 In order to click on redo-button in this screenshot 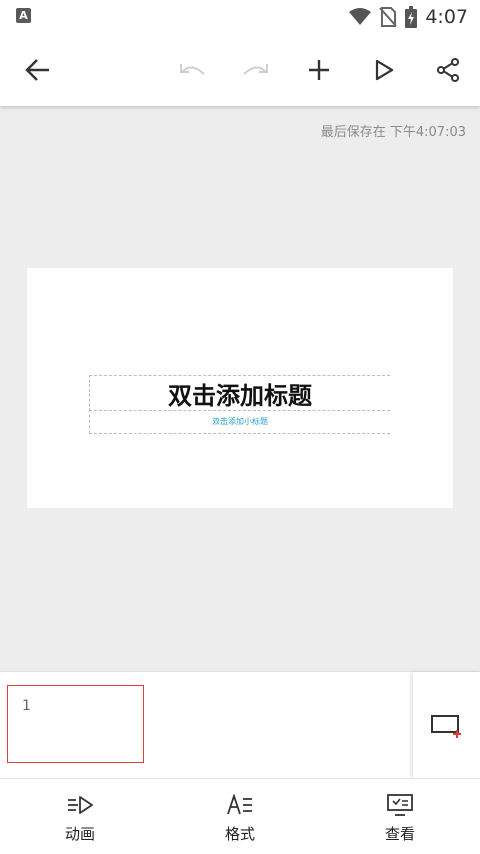, I will do `click(256, 70)`.